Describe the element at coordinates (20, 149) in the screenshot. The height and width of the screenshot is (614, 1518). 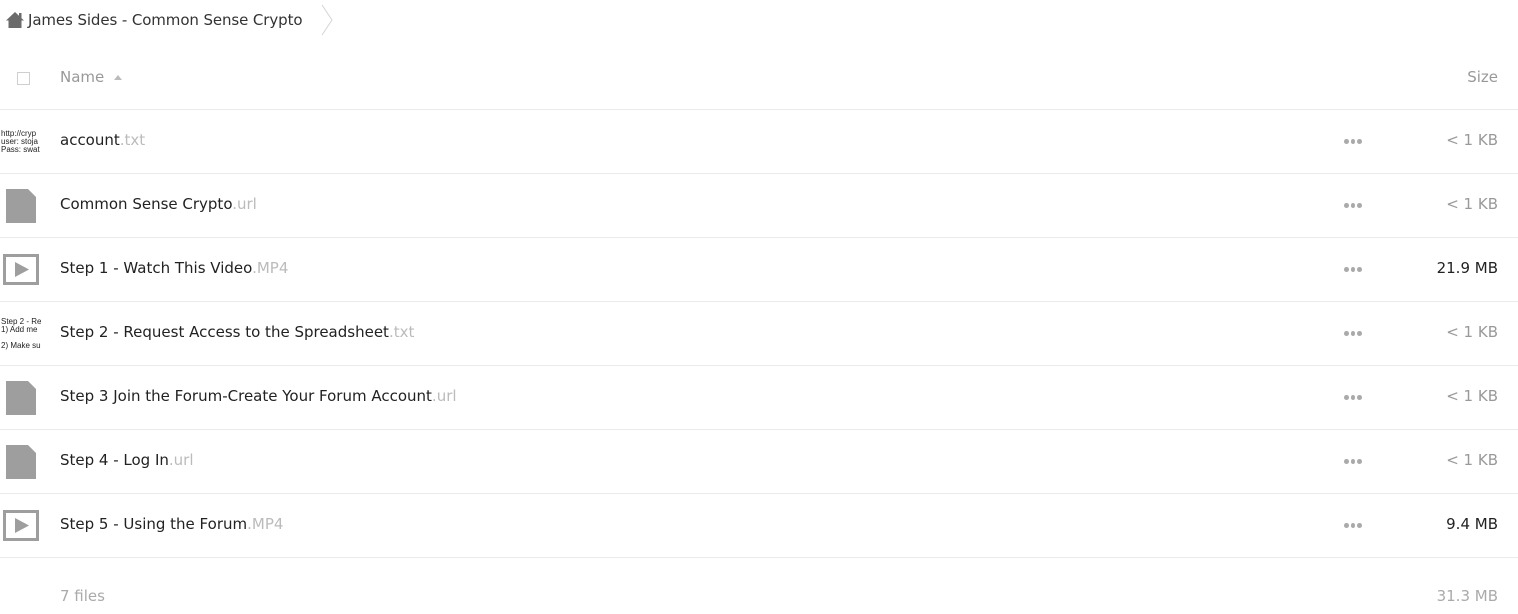
I see `preview-line: Pass: swat` at that location.